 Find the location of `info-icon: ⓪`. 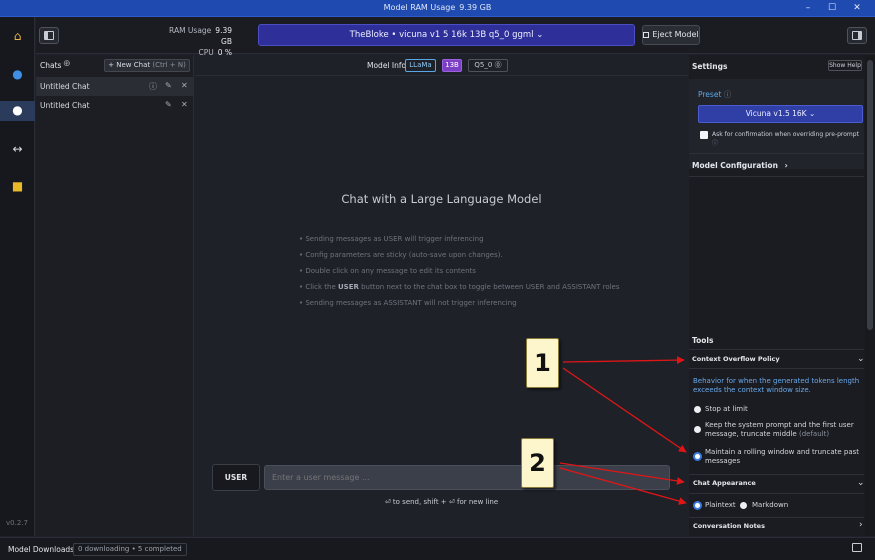

info-icon: ⓪ is located at coordinates (498, 65).